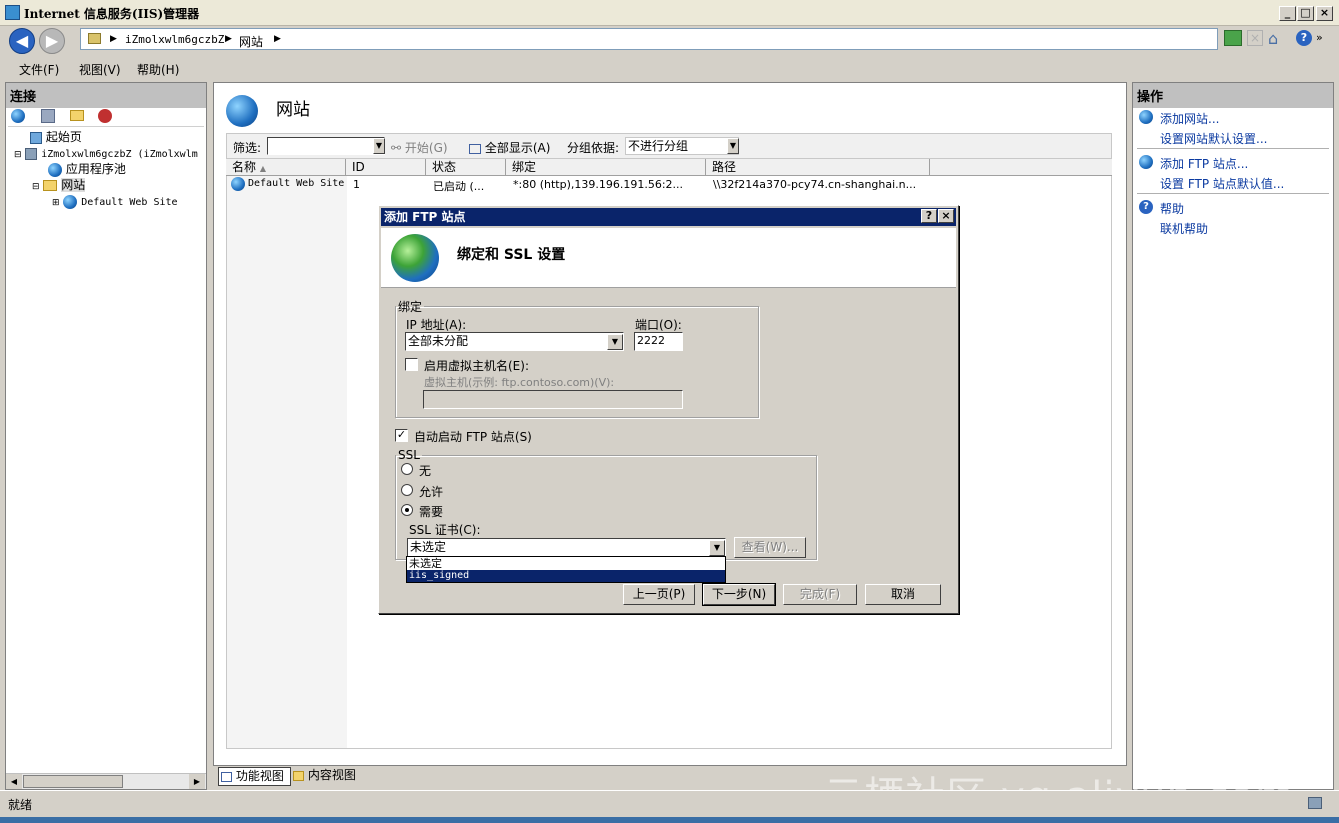  Describe the element at coordinates (108, 153) in the screenshot. I see `tree-item-server: ⊟ iZmolxwlm6gczbZ (iZmolxwlm` at that location.